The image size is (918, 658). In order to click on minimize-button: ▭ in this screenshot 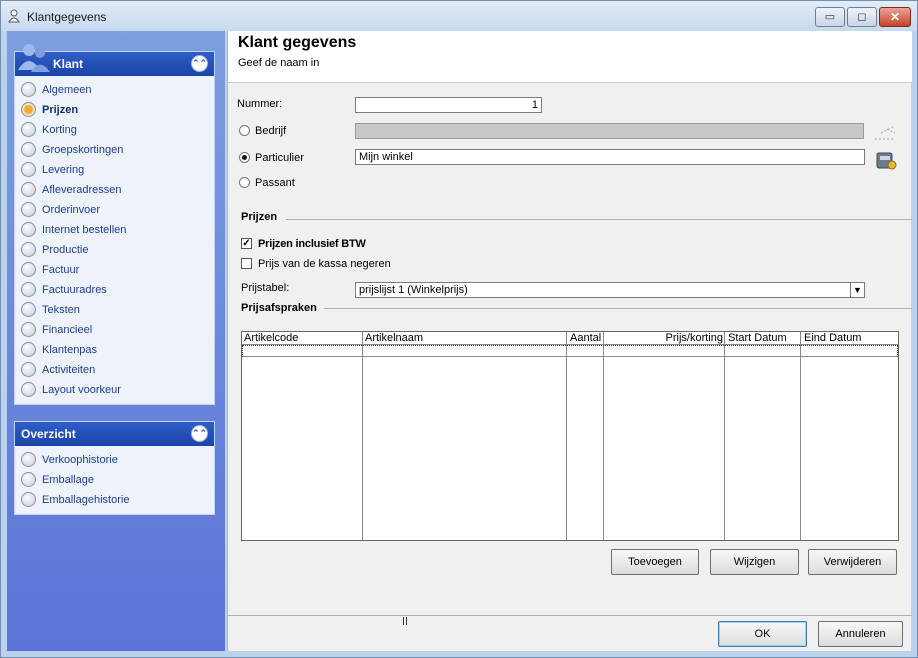, I will do `click(830, 17)`.